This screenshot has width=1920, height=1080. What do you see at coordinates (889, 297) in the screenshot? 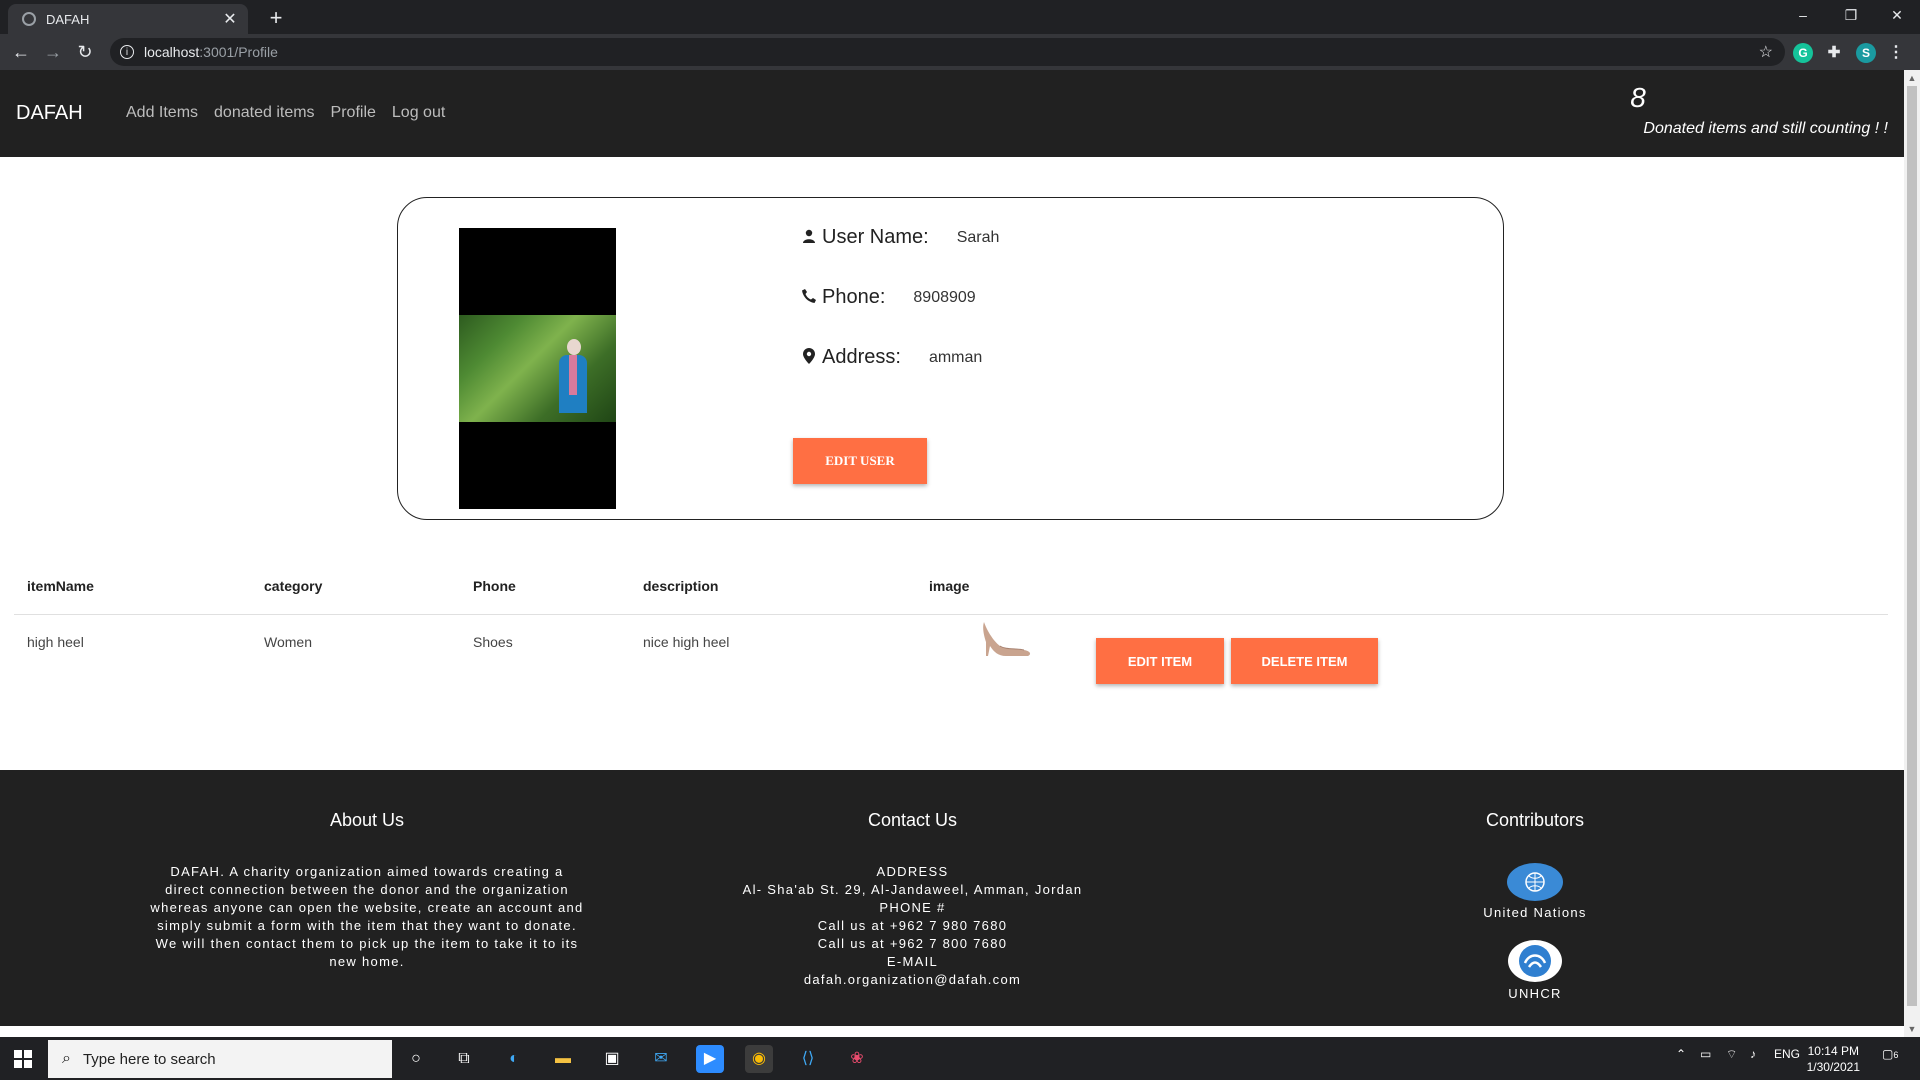
I see `phone-field: Phone: 8908909` at bounding box center [889, 297].